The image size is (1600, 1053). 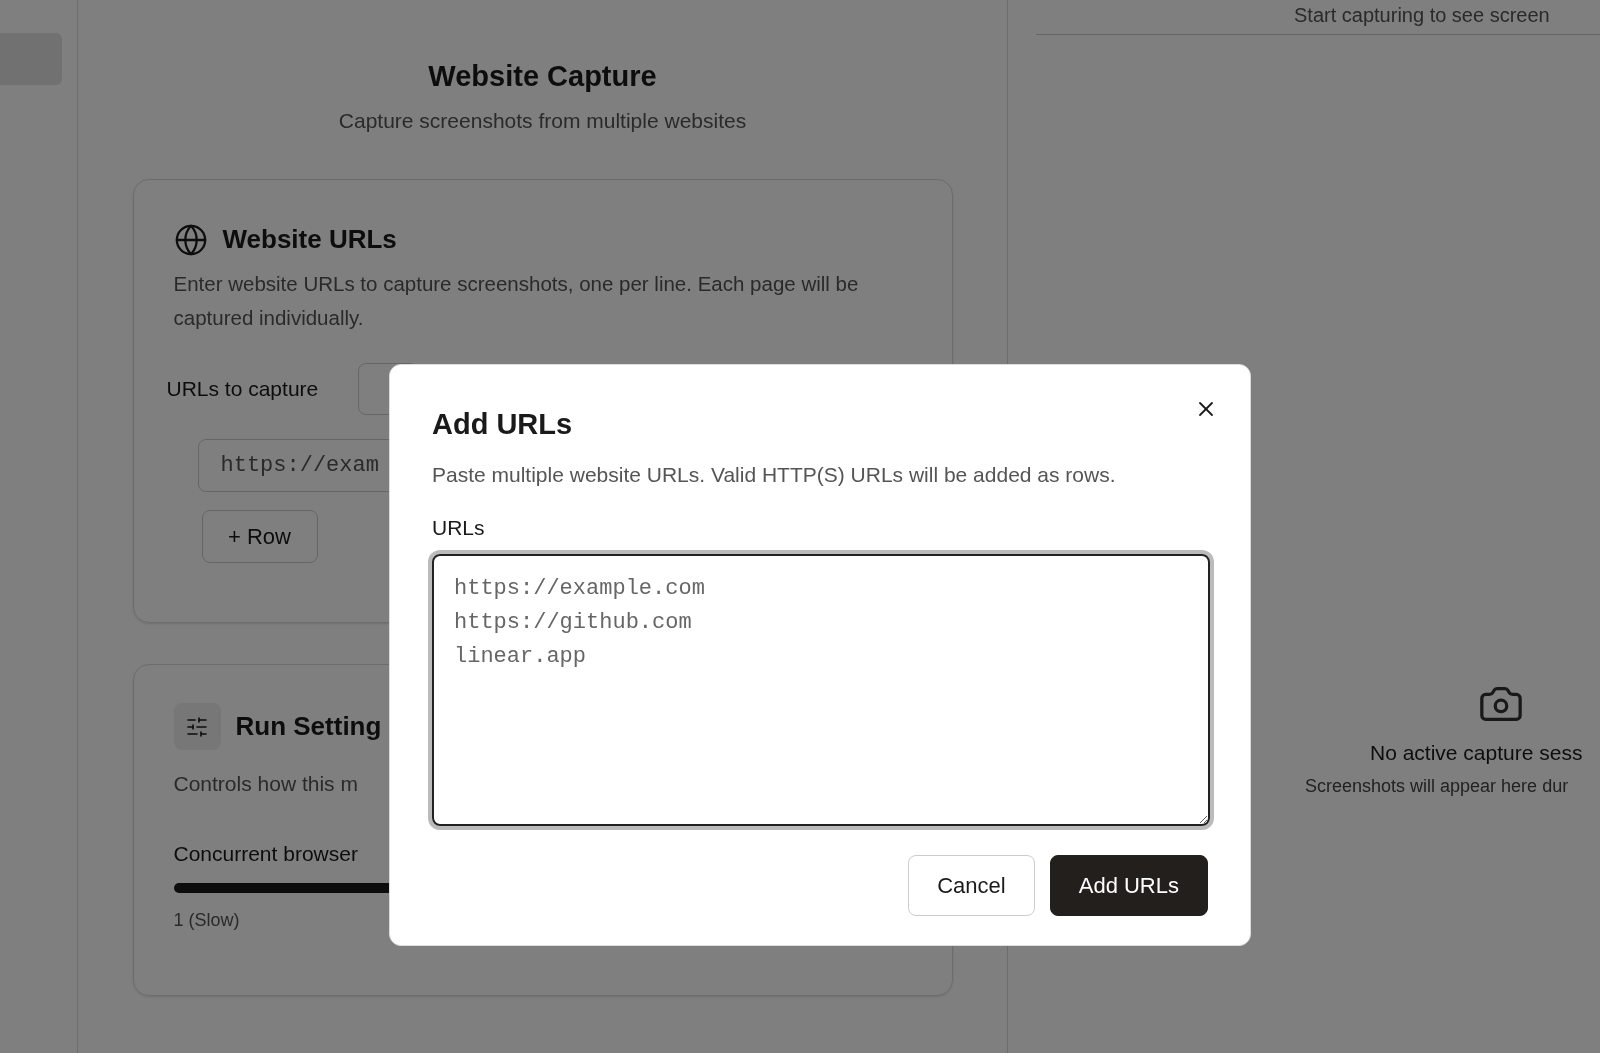 I want to click on slider-reading: 1 (Slow), so click(x=207, y=920).